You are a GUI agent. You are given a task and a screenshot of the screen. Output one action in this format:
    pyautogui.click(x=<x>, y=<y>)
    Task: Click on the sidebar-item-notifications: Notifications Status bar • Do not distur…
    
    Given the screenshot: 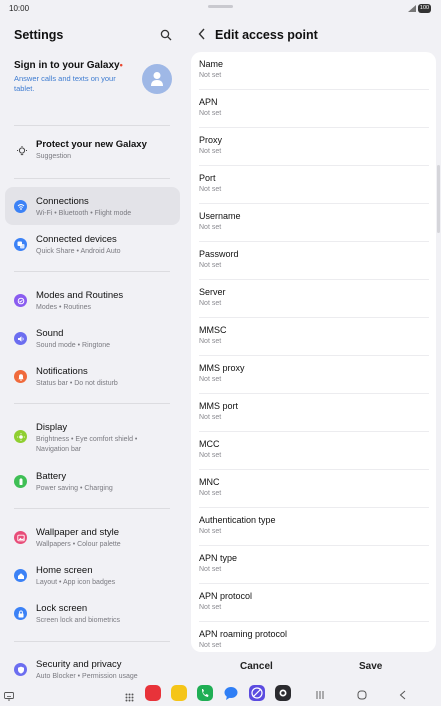 What is the action you would take?
    pyautogui.click(x=92, y=376)
    